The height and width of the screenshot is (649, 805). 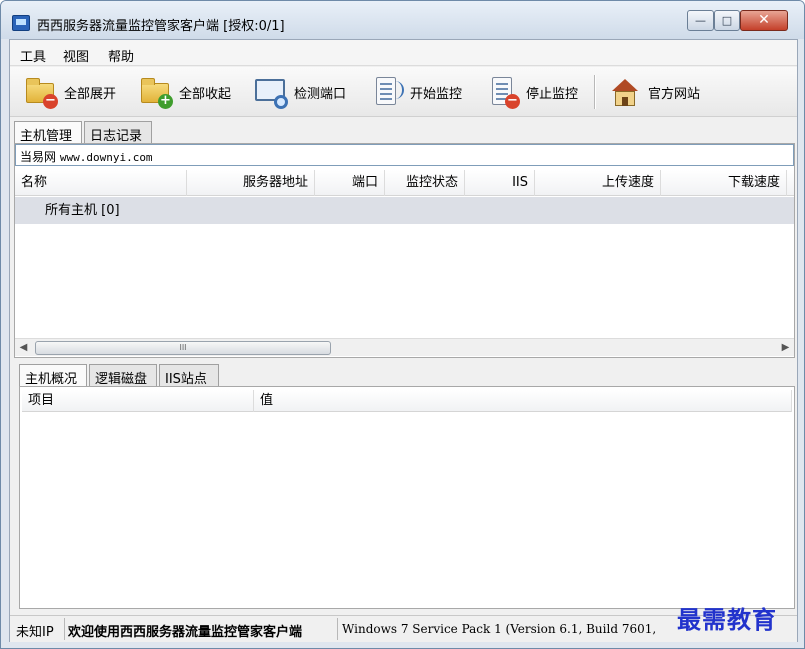 I want to click on monitor-search-icon, so click(x=271, y=92).